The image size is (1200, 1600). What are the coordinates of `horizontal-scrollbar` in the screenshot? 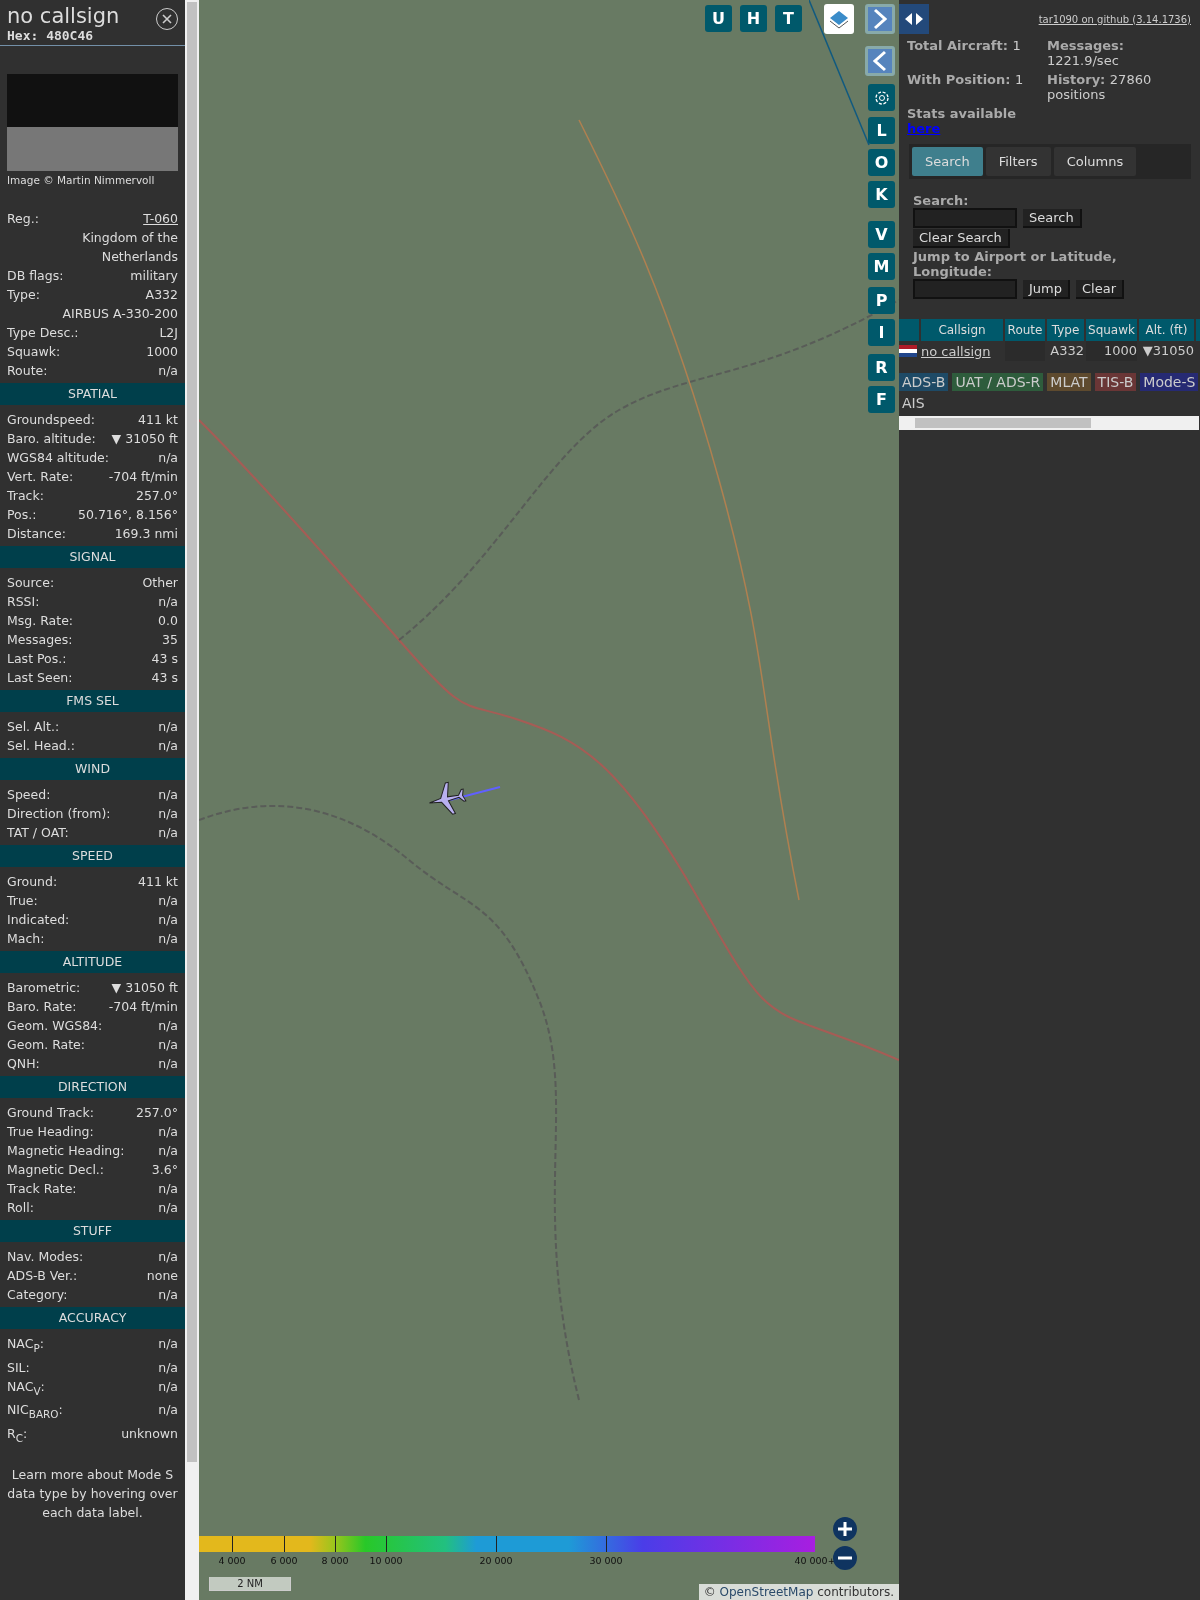 It's located at (1049, 423).